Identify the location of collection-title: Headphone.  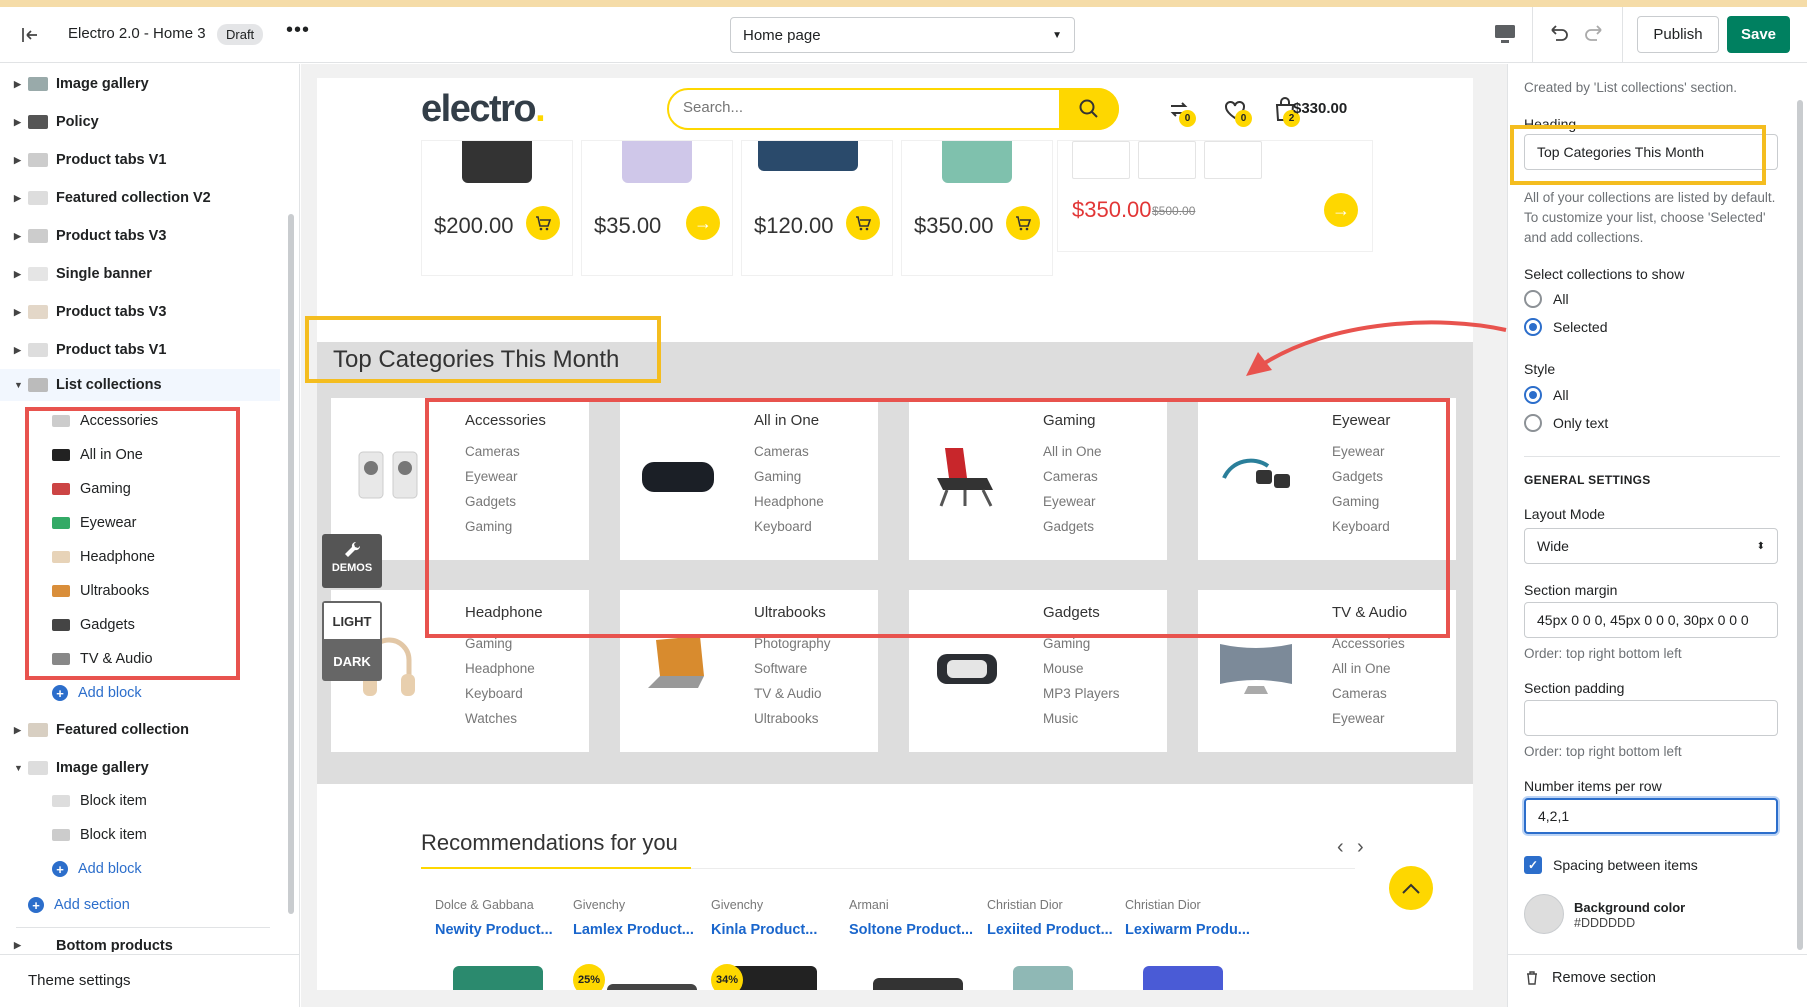
(524, 612).